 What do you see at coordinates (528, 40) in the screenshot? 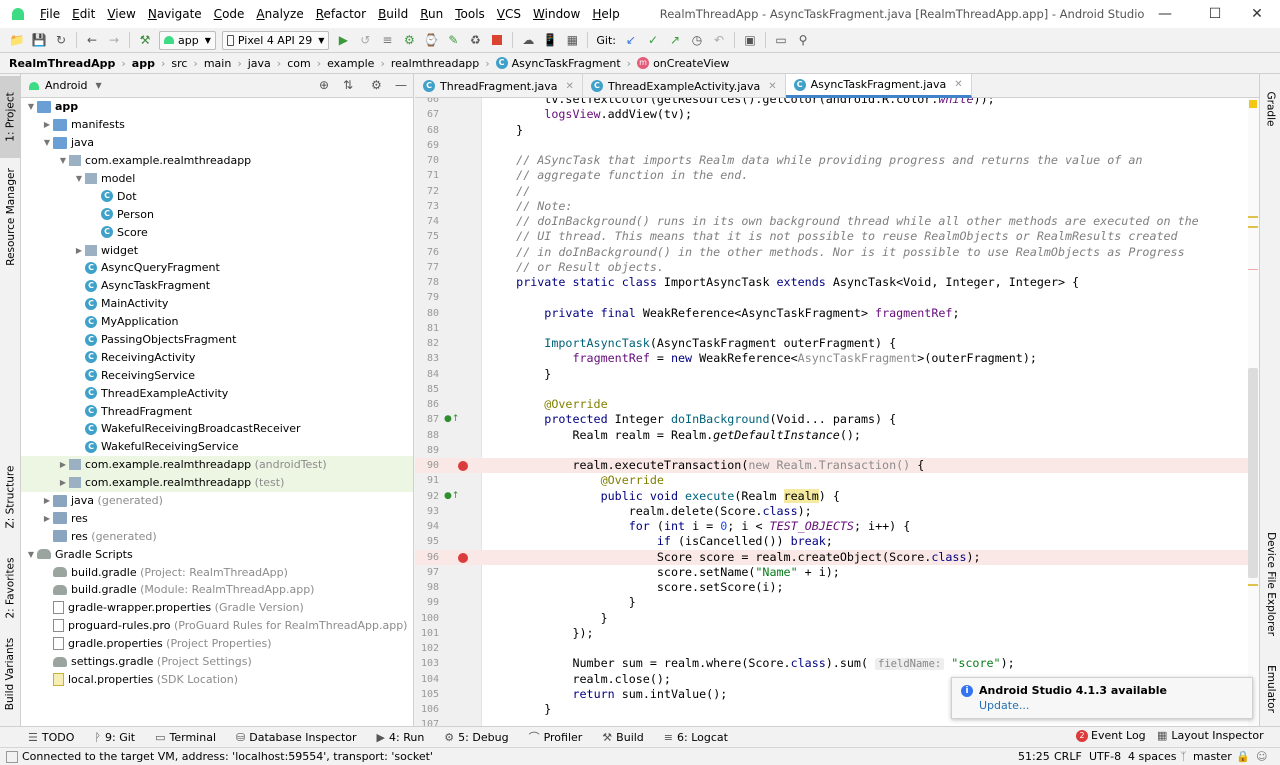
I see `avd-manager-icon: ☁` at bounding box center [528, 40].